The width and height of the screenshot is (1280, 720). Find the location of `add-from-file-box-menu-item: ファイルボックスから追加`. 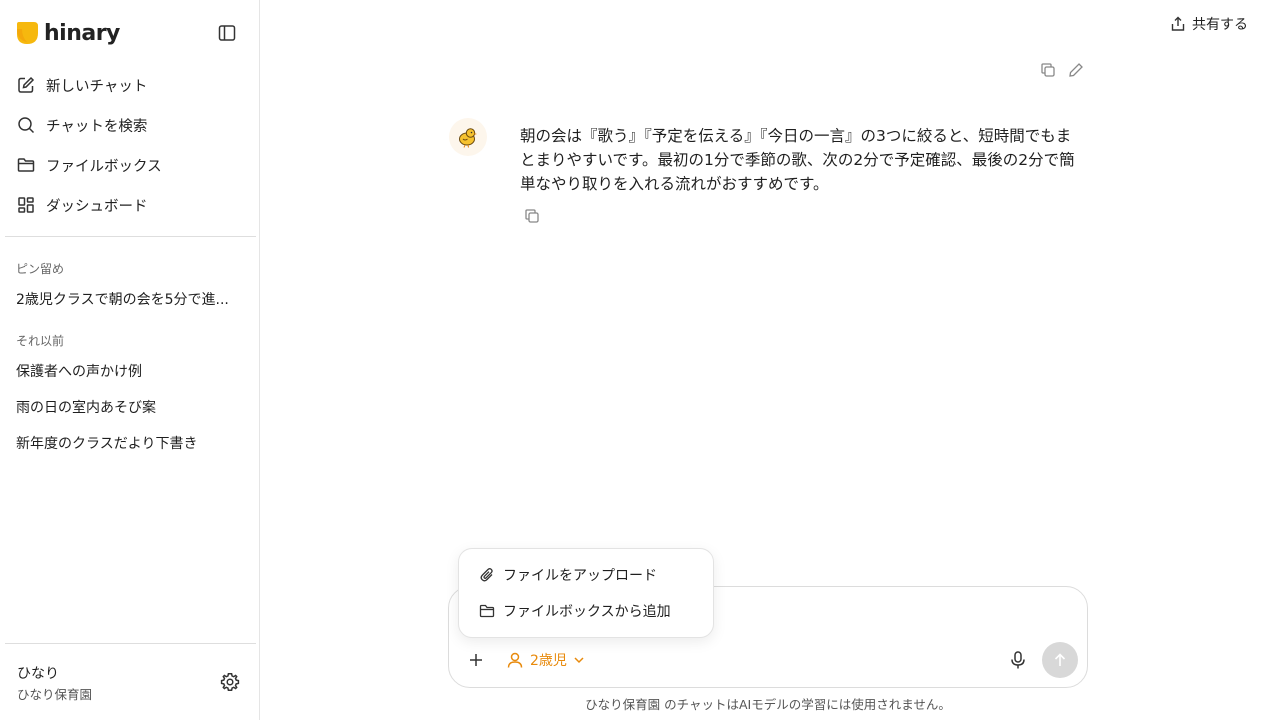

add-from-file-box-menu-item: ファイルボックスから追加 is located at coordinates (575, 611).